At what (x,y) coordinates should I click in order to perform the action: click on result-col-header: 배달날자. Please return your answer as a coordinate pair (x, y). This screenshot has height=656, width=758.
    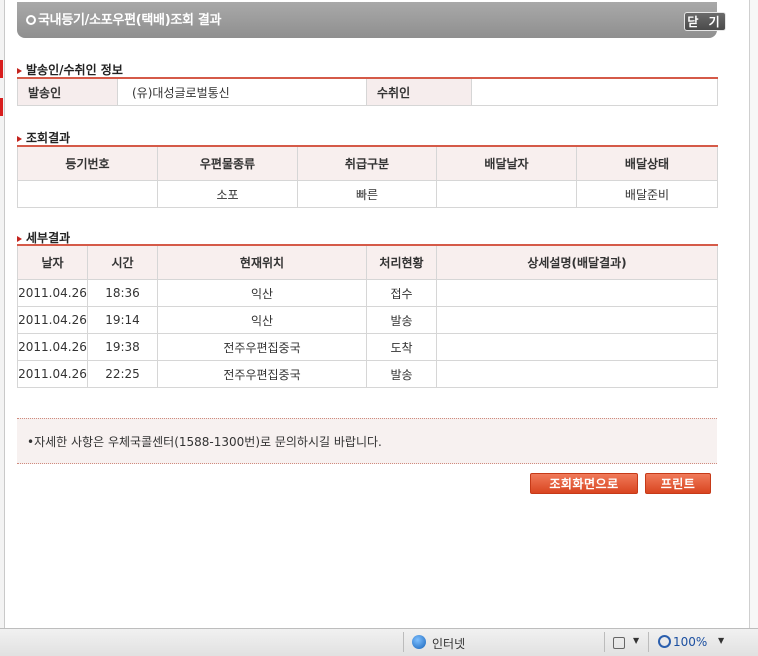
    Looking at the image, I should click on (506, 163).